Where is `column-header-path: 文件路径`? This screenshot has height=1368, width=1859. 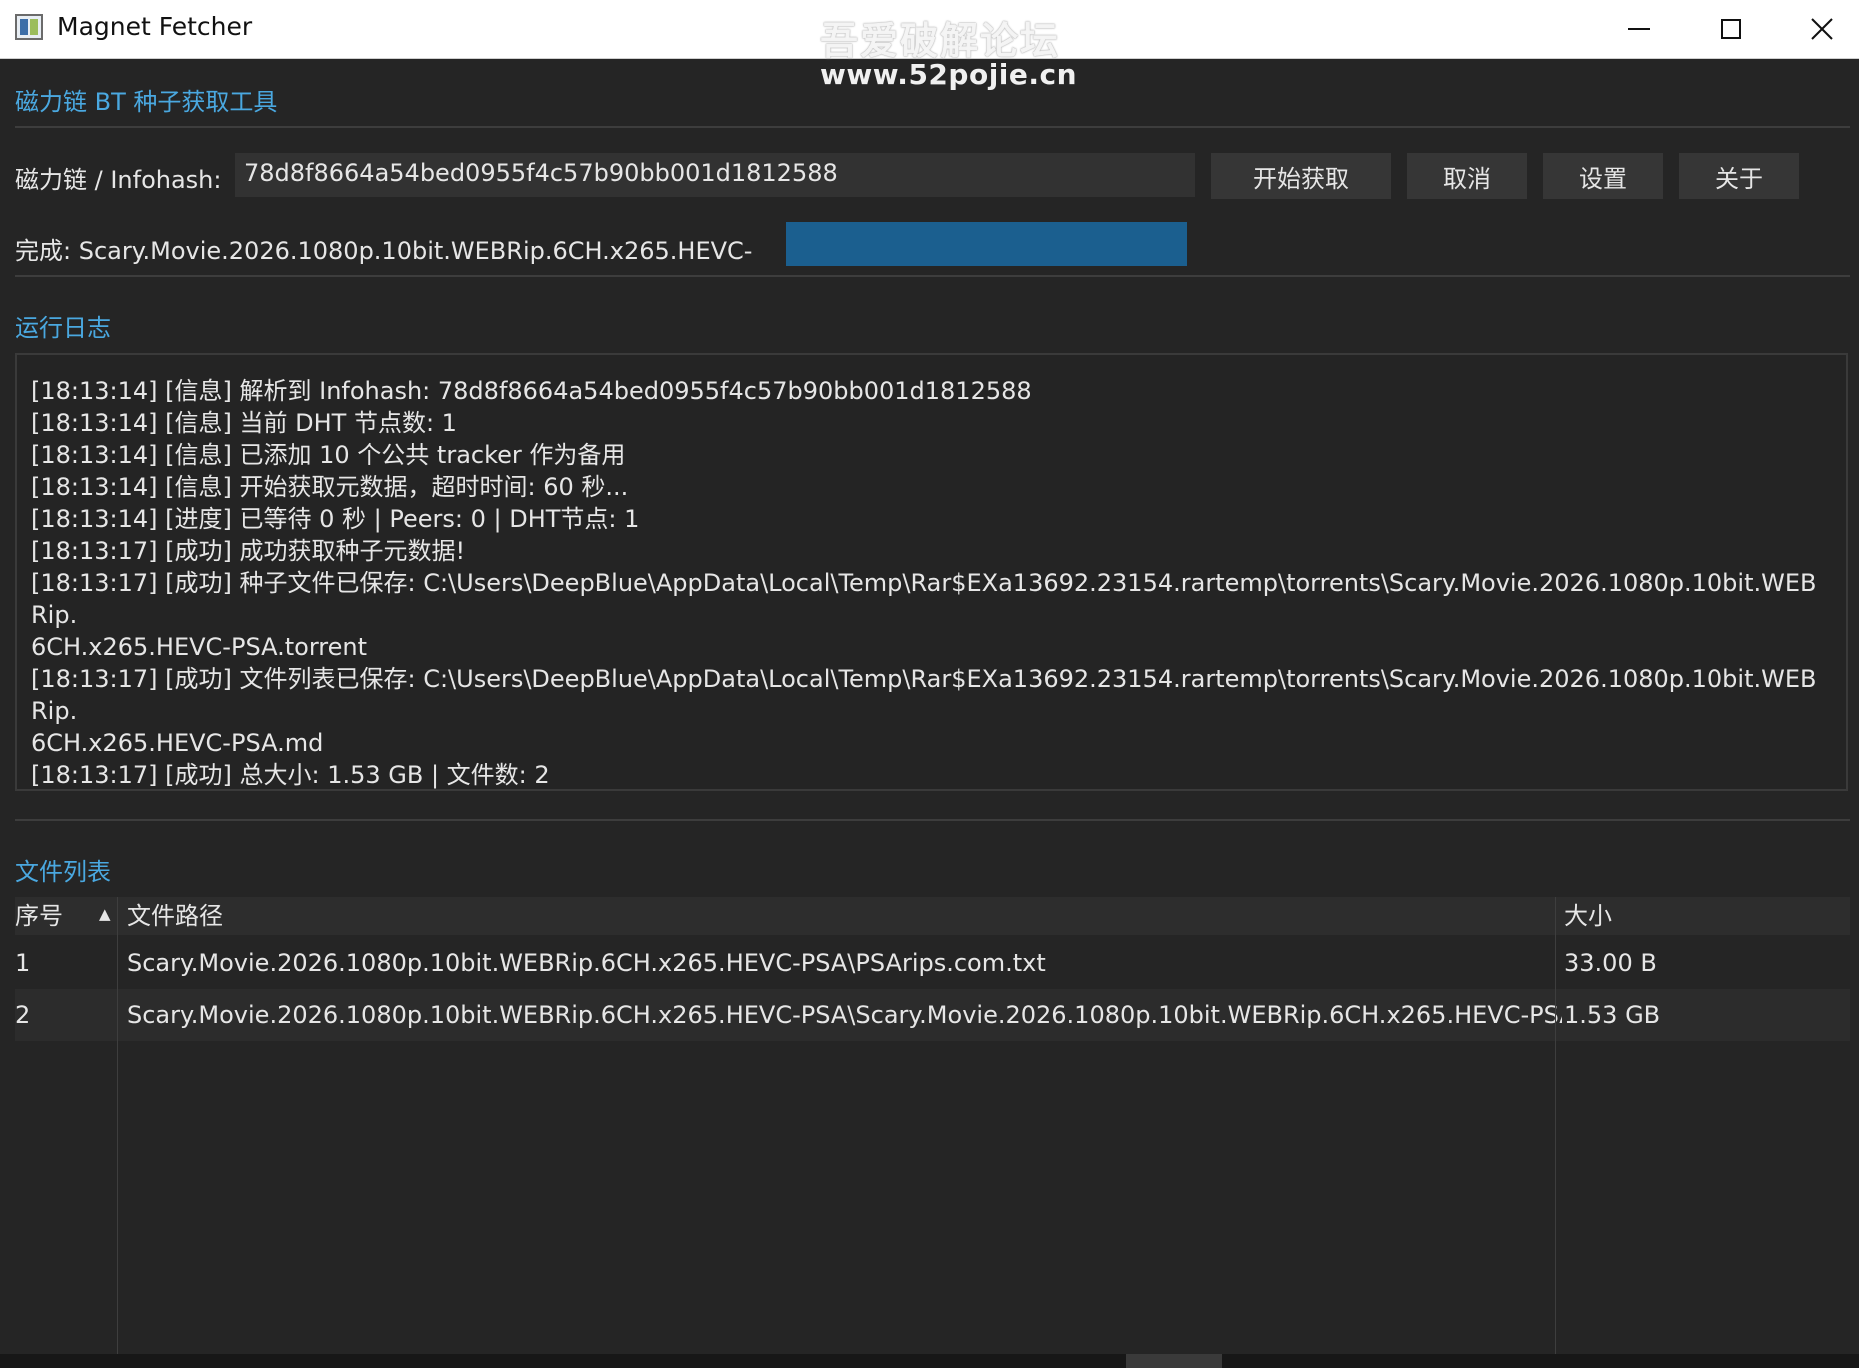
column-header-path: 文件路径 is located at coordinates (175, 916).